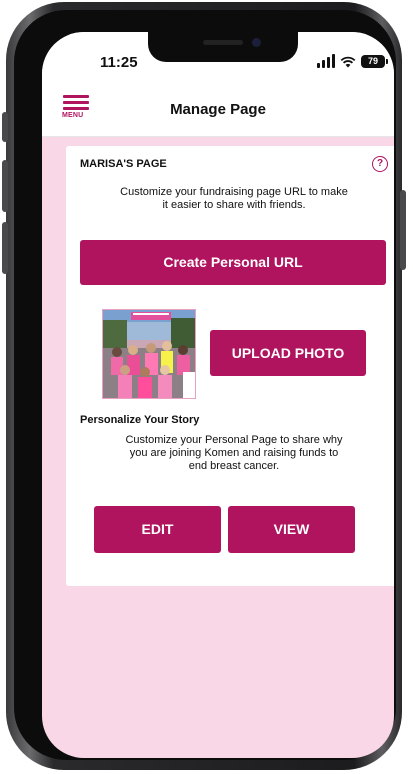 Image resolution: width=413 pixels, height=774 pixels. I want to click on earpiece-speaker, so click(223, 42).